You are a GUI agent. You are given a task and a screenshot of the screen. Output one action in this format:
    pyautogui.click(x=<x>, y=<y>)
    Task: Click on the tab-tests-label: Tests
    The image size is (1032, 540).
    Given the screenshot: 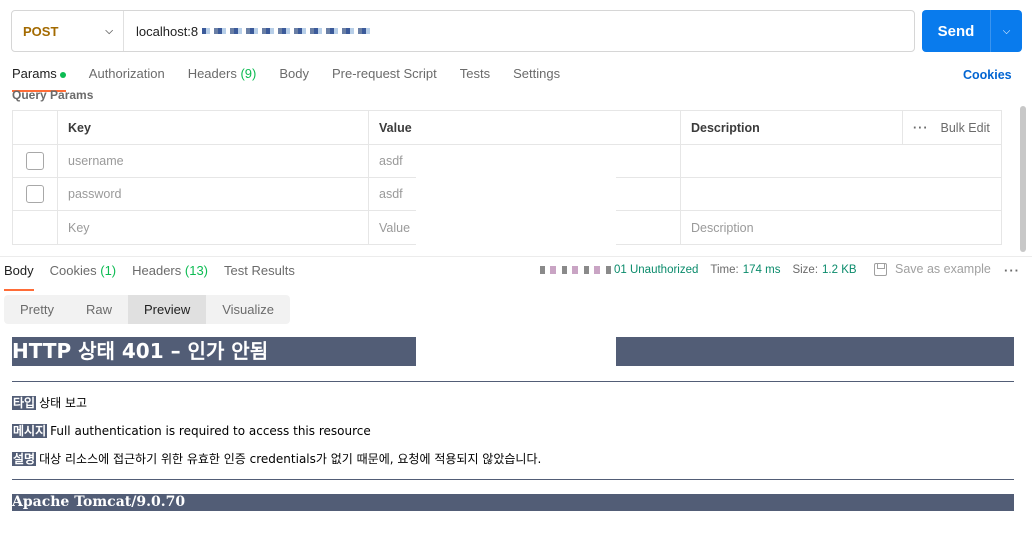 What is the action you would take?
    pyautogui.click(x=475, y=73)
    